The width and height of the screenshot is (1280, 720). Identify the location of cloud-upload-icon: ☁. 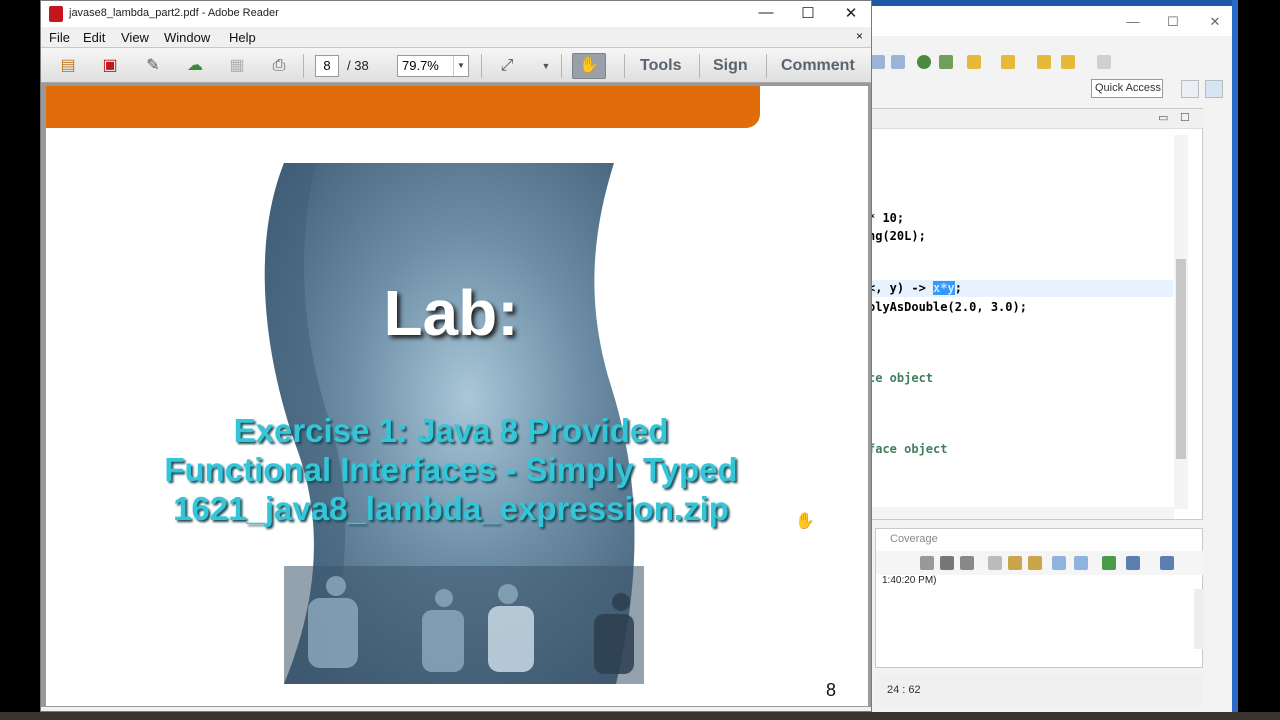
(195, 66).